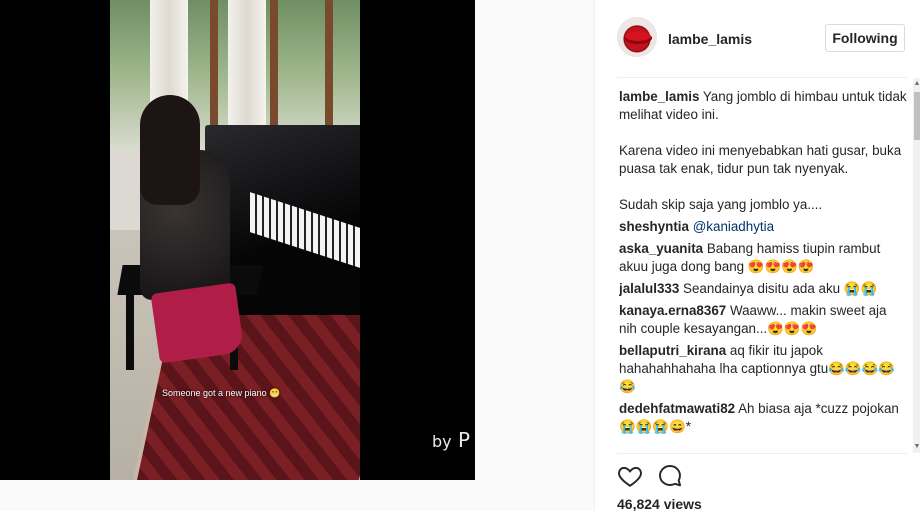  I want to click on scroll-up-arrow-icon: ▲, so click(916, 84).